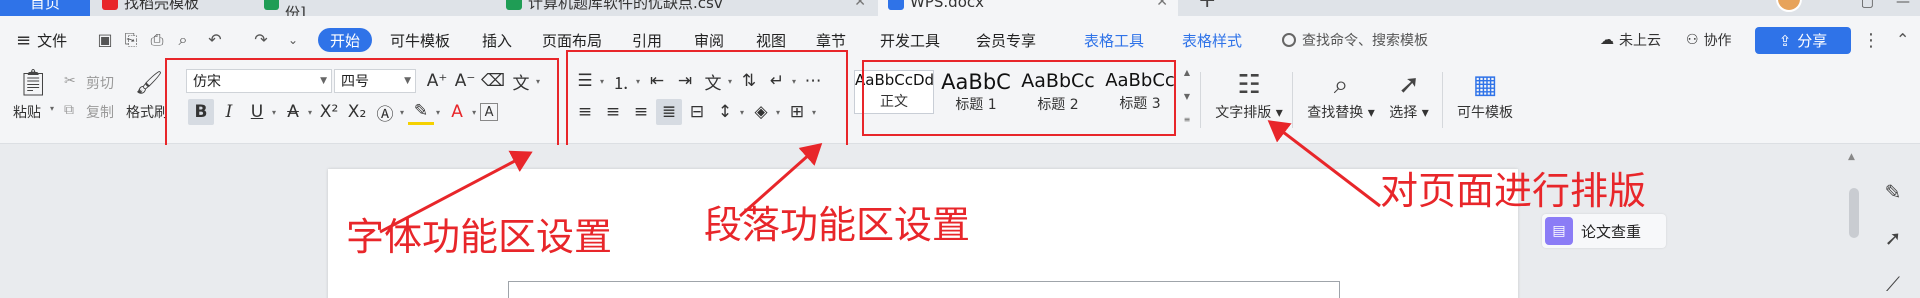 This screenshot has height=298, width=1920. Describe the element at coordinates (1885, 5) in the screenshot. I see `window-controls: ▢ —` at that location.